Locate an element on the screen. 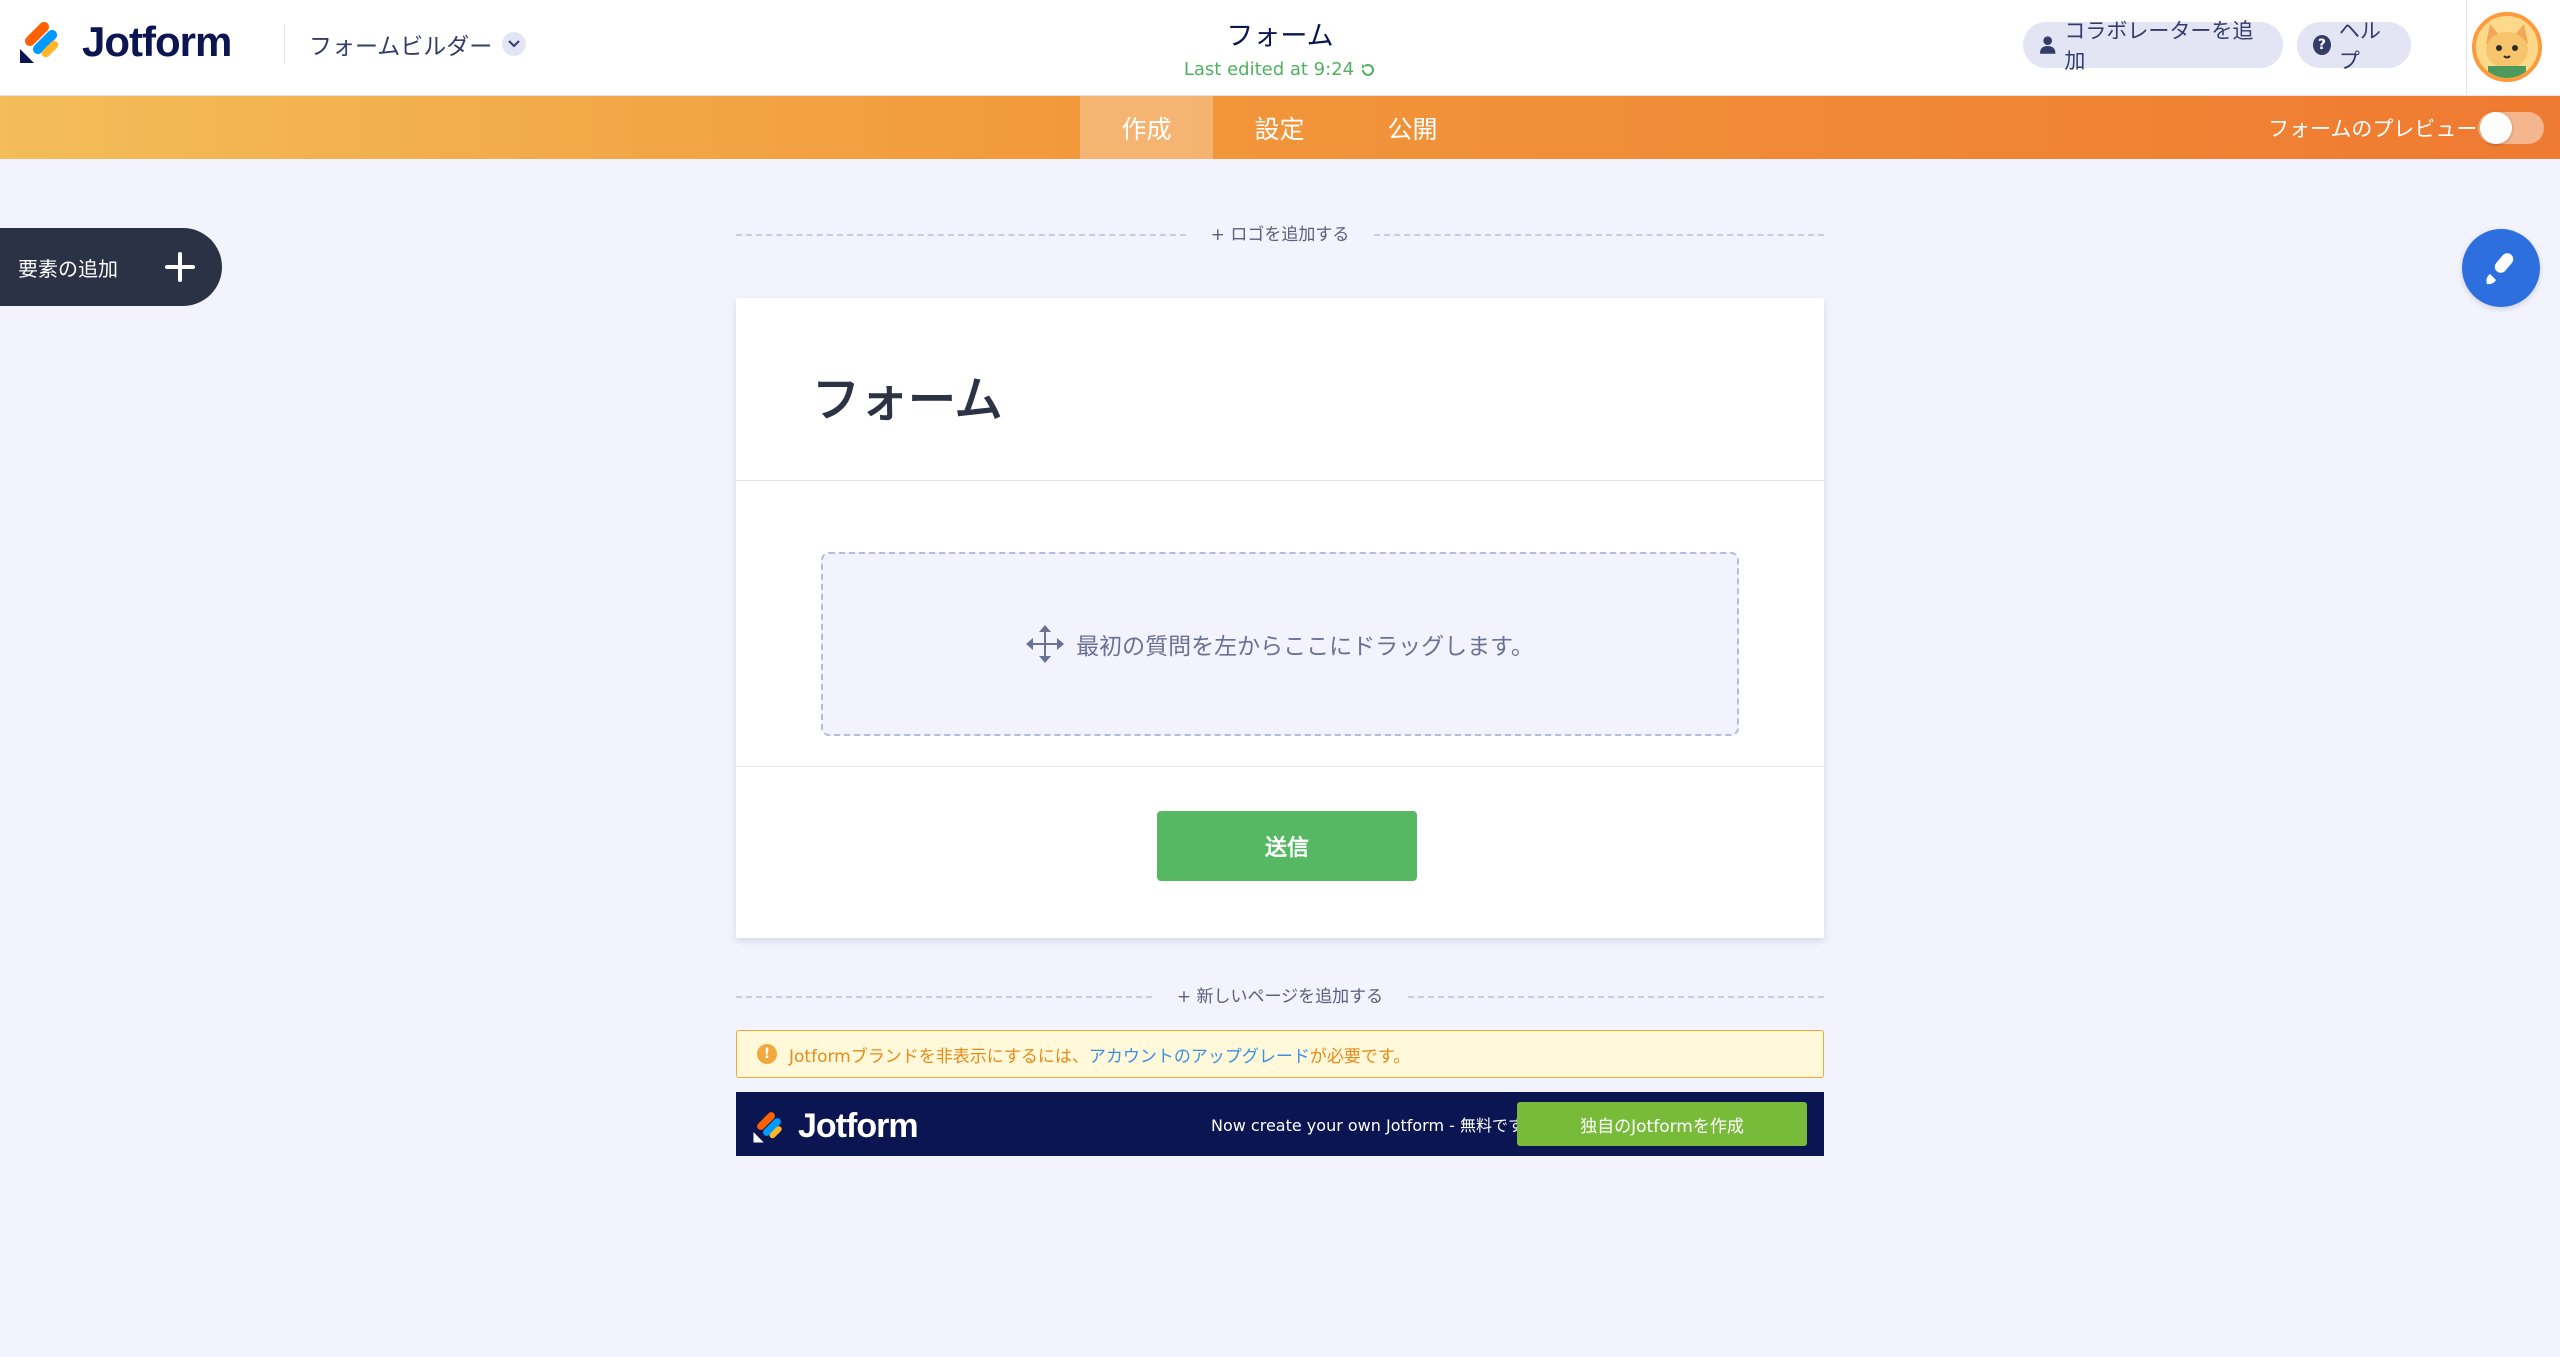  footer-brand-link: Jotform is located at coordinates (835, 1126).